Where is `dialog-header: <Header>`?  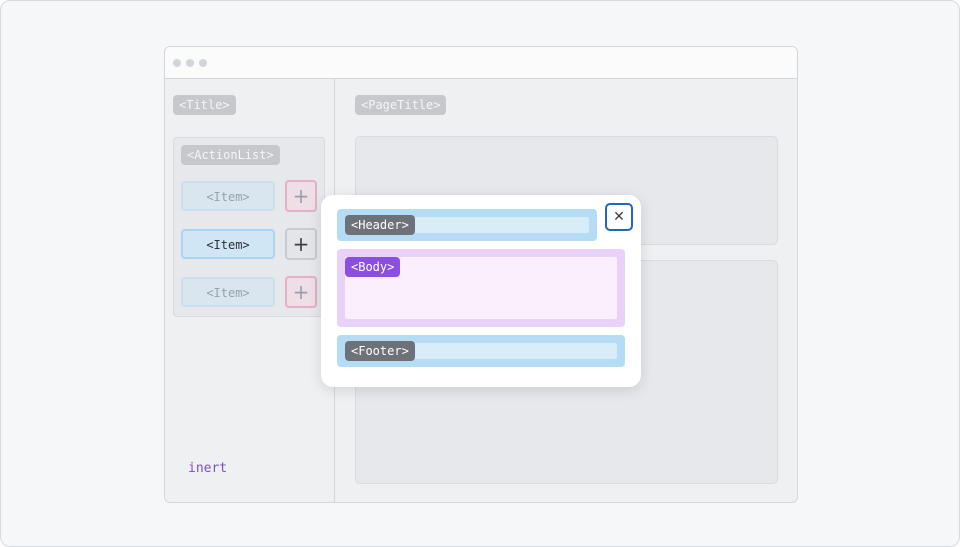 dialog-header: <Header> is located at coordinates (467, 225).